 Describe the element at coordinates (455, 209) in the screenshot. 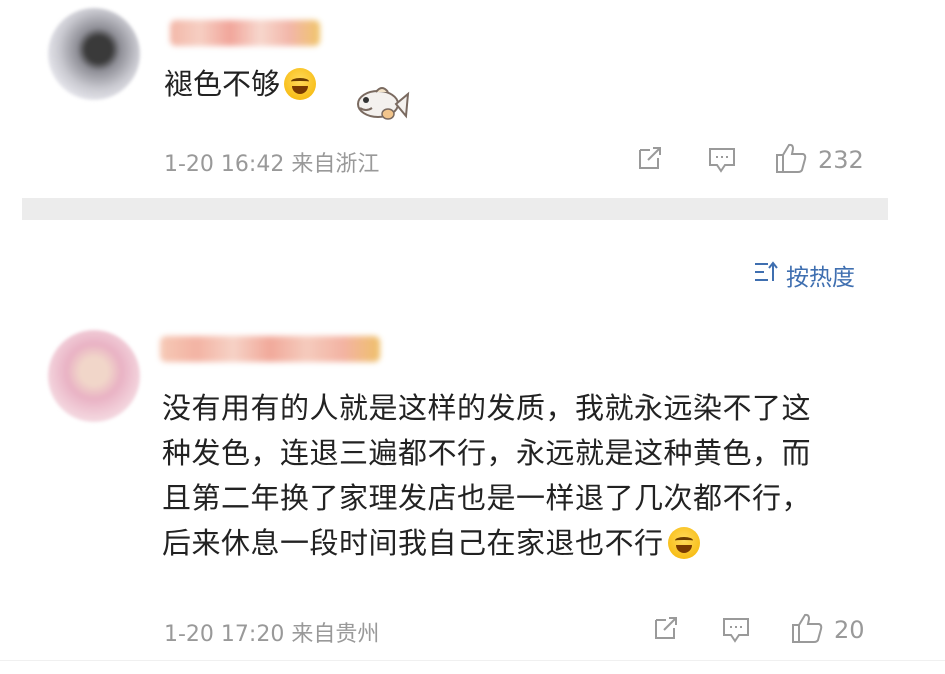

I see `section-divider` at that location.